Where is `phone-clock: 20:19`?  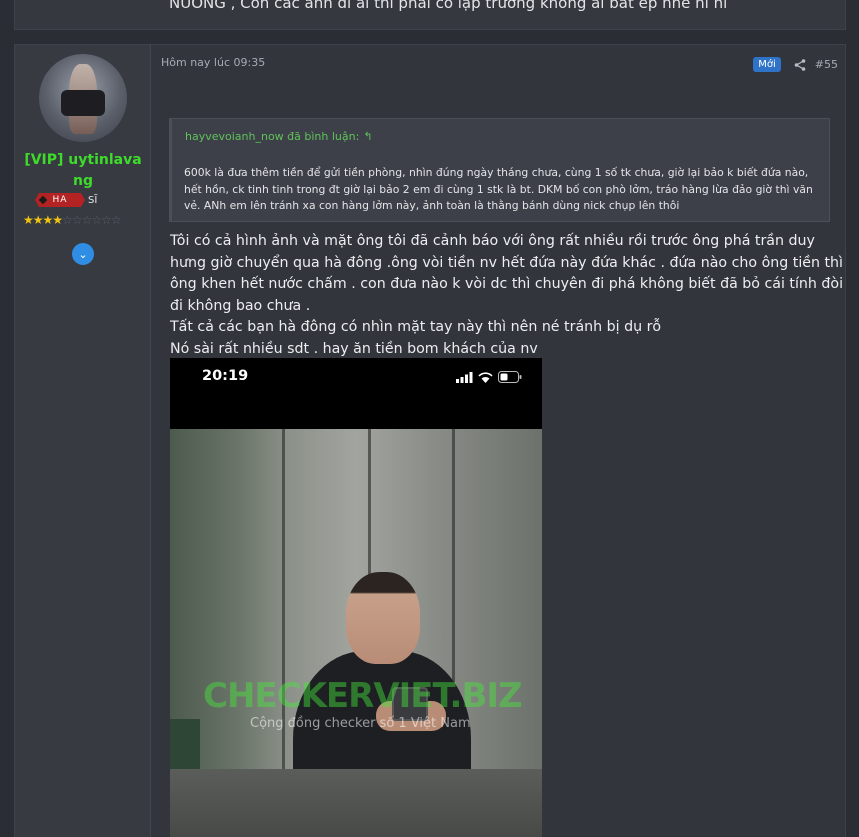 phone-clock: 20:19 is located at coordinates (225, 376).